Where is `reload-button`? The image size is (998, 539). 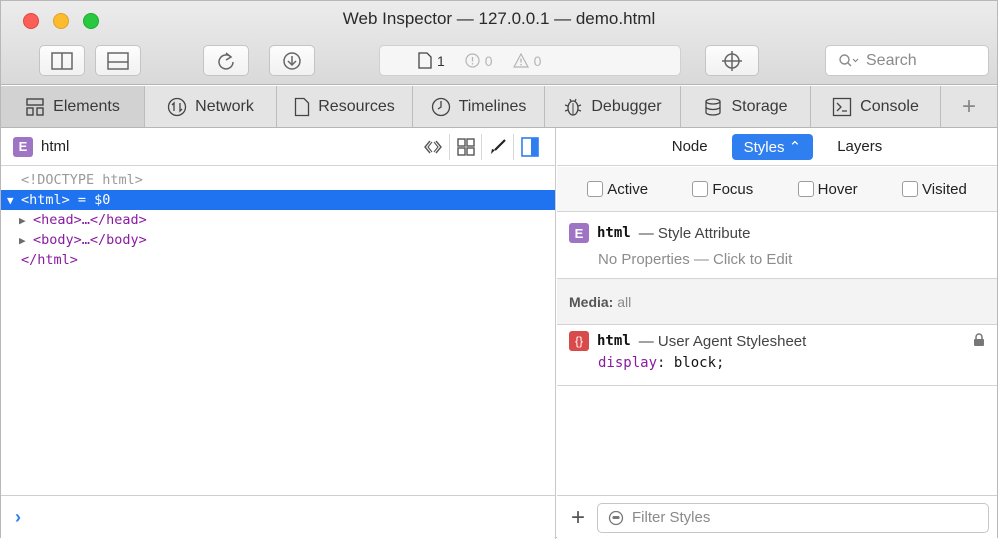
reload-button is located at coordinates (226, 60).